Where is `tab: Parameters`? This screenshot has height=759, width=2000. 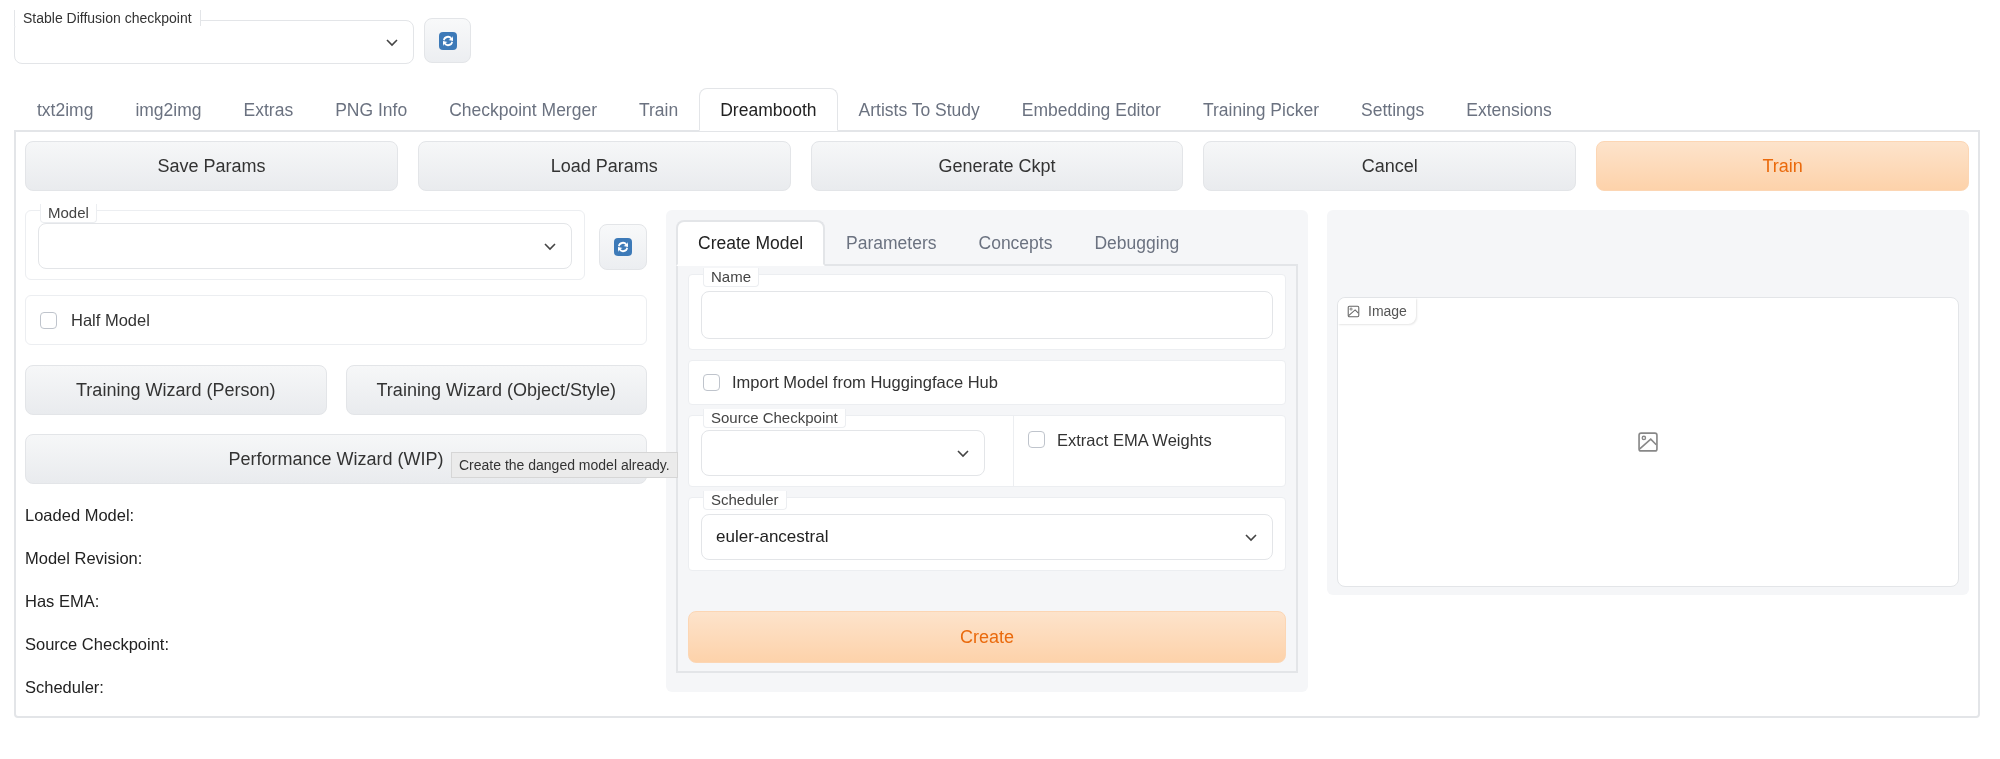 tab: Parameters is located at coordinates (891, 243).